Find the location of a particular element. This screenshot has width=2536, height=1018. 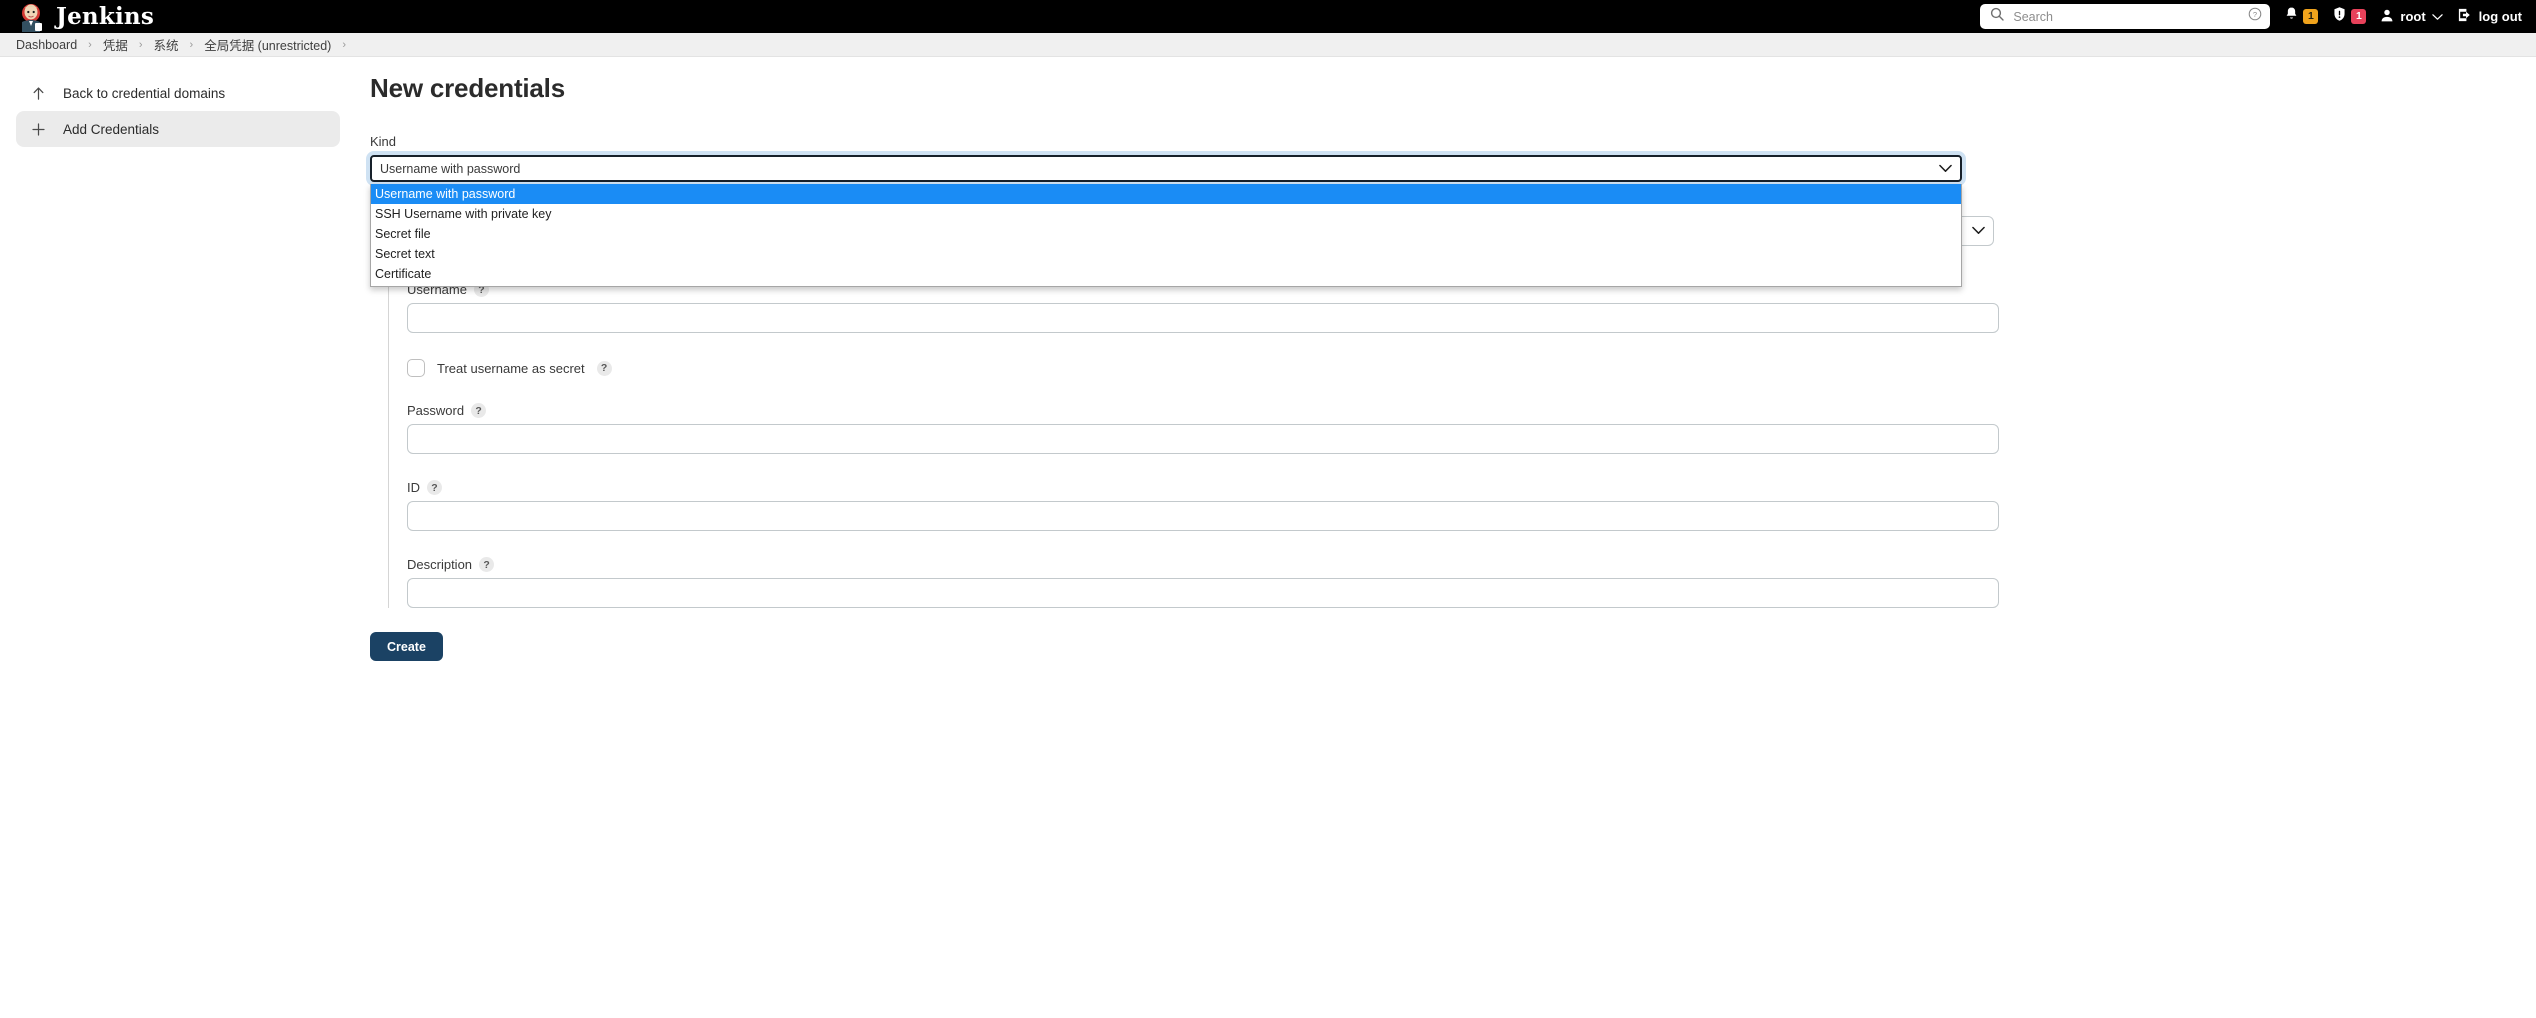

description-label: Description ? is located at coordinates (1277, 564).